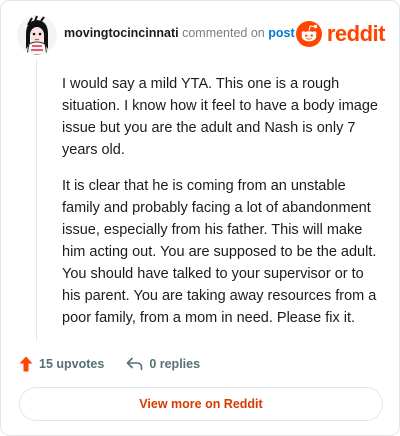 This screenshot has width=400, height=436. I want to click on thread-line, so click(36, 200).